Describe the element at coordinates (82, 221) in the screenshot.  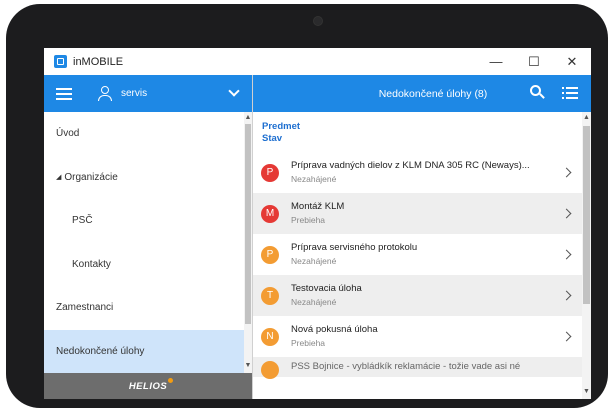
I see `menu-item-label: PSČ` at that location.